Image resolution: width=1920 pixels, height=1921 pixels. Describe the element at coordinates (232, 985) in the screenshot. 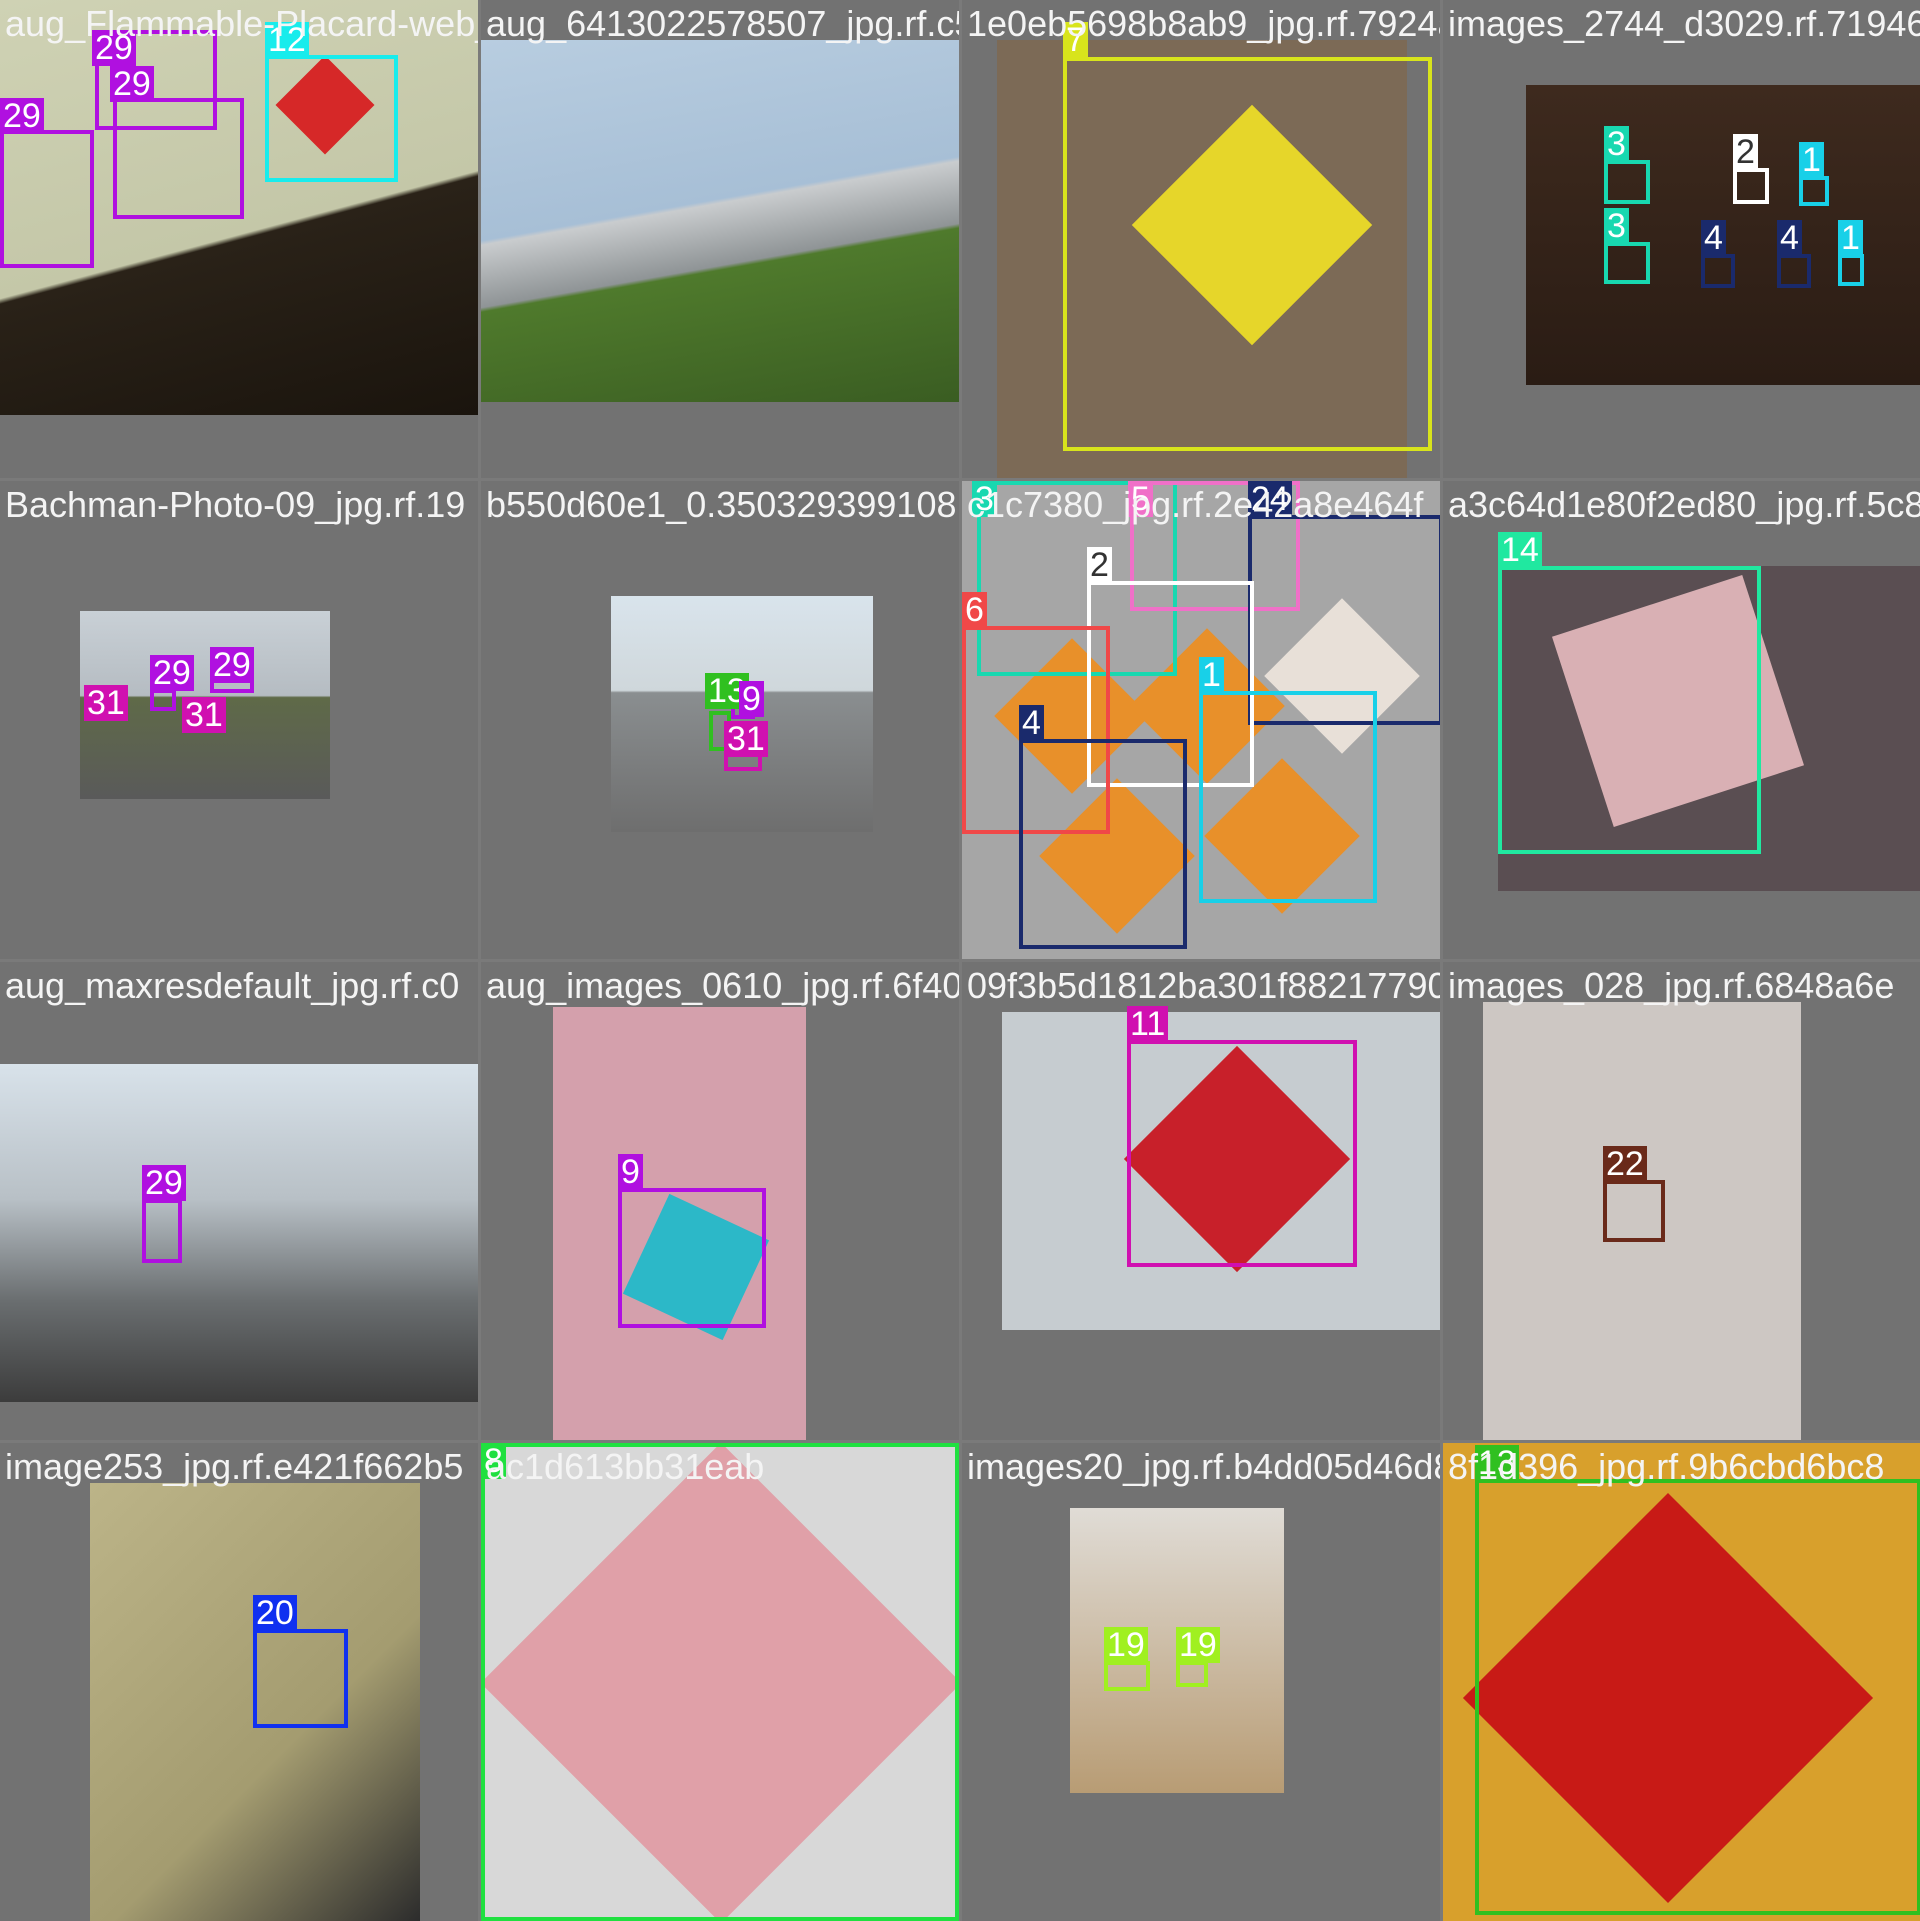

I see `tile-title: aug_maxresdefault_jpg.rf.c0` at that location.